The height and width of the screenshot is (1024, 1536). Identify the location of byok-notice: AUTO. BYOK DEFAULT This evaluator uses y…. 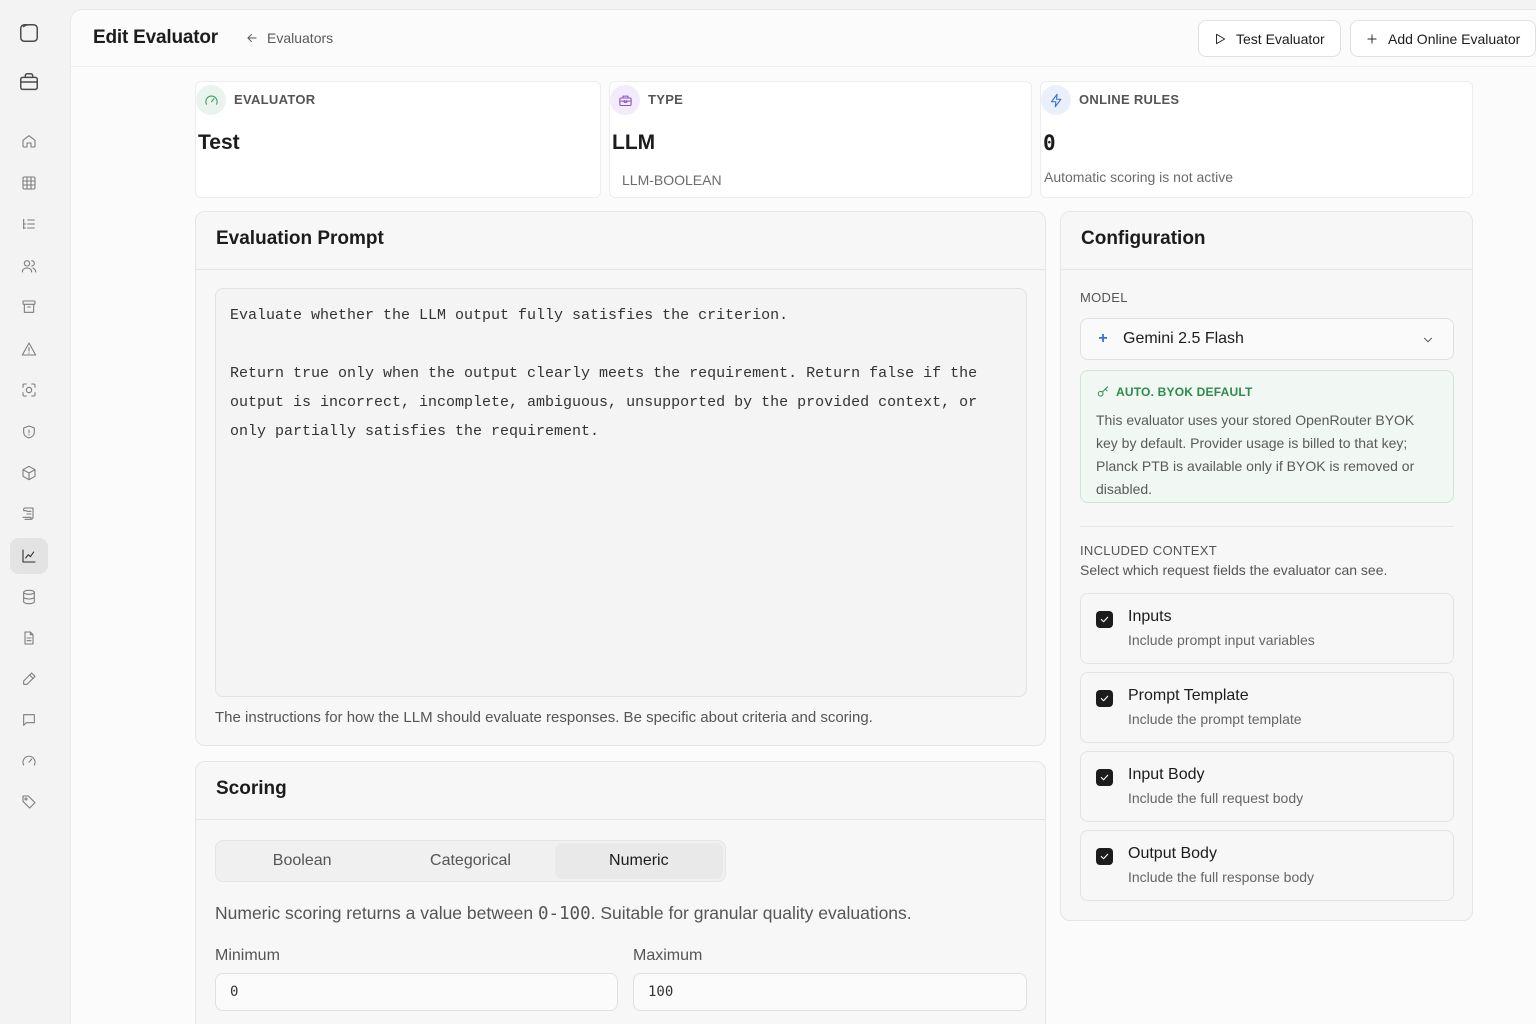
(1267, 436).